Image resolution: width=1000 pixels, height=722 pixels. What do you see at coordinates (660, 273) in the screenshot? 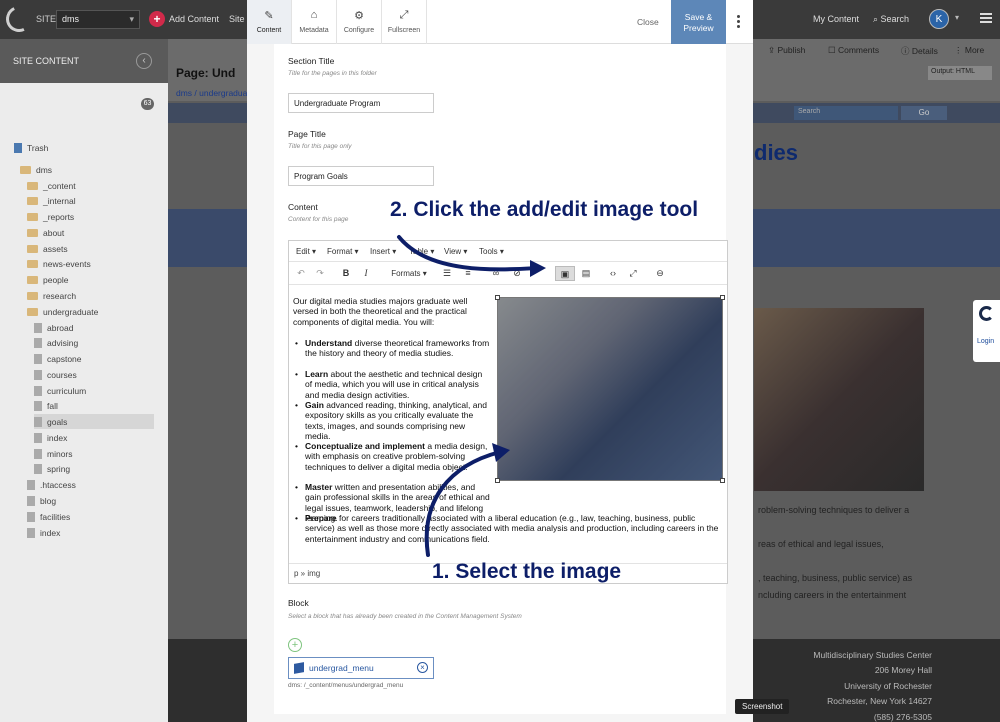
I see `anchor-link-icon: ⊖` at bounding box center [660, 273].